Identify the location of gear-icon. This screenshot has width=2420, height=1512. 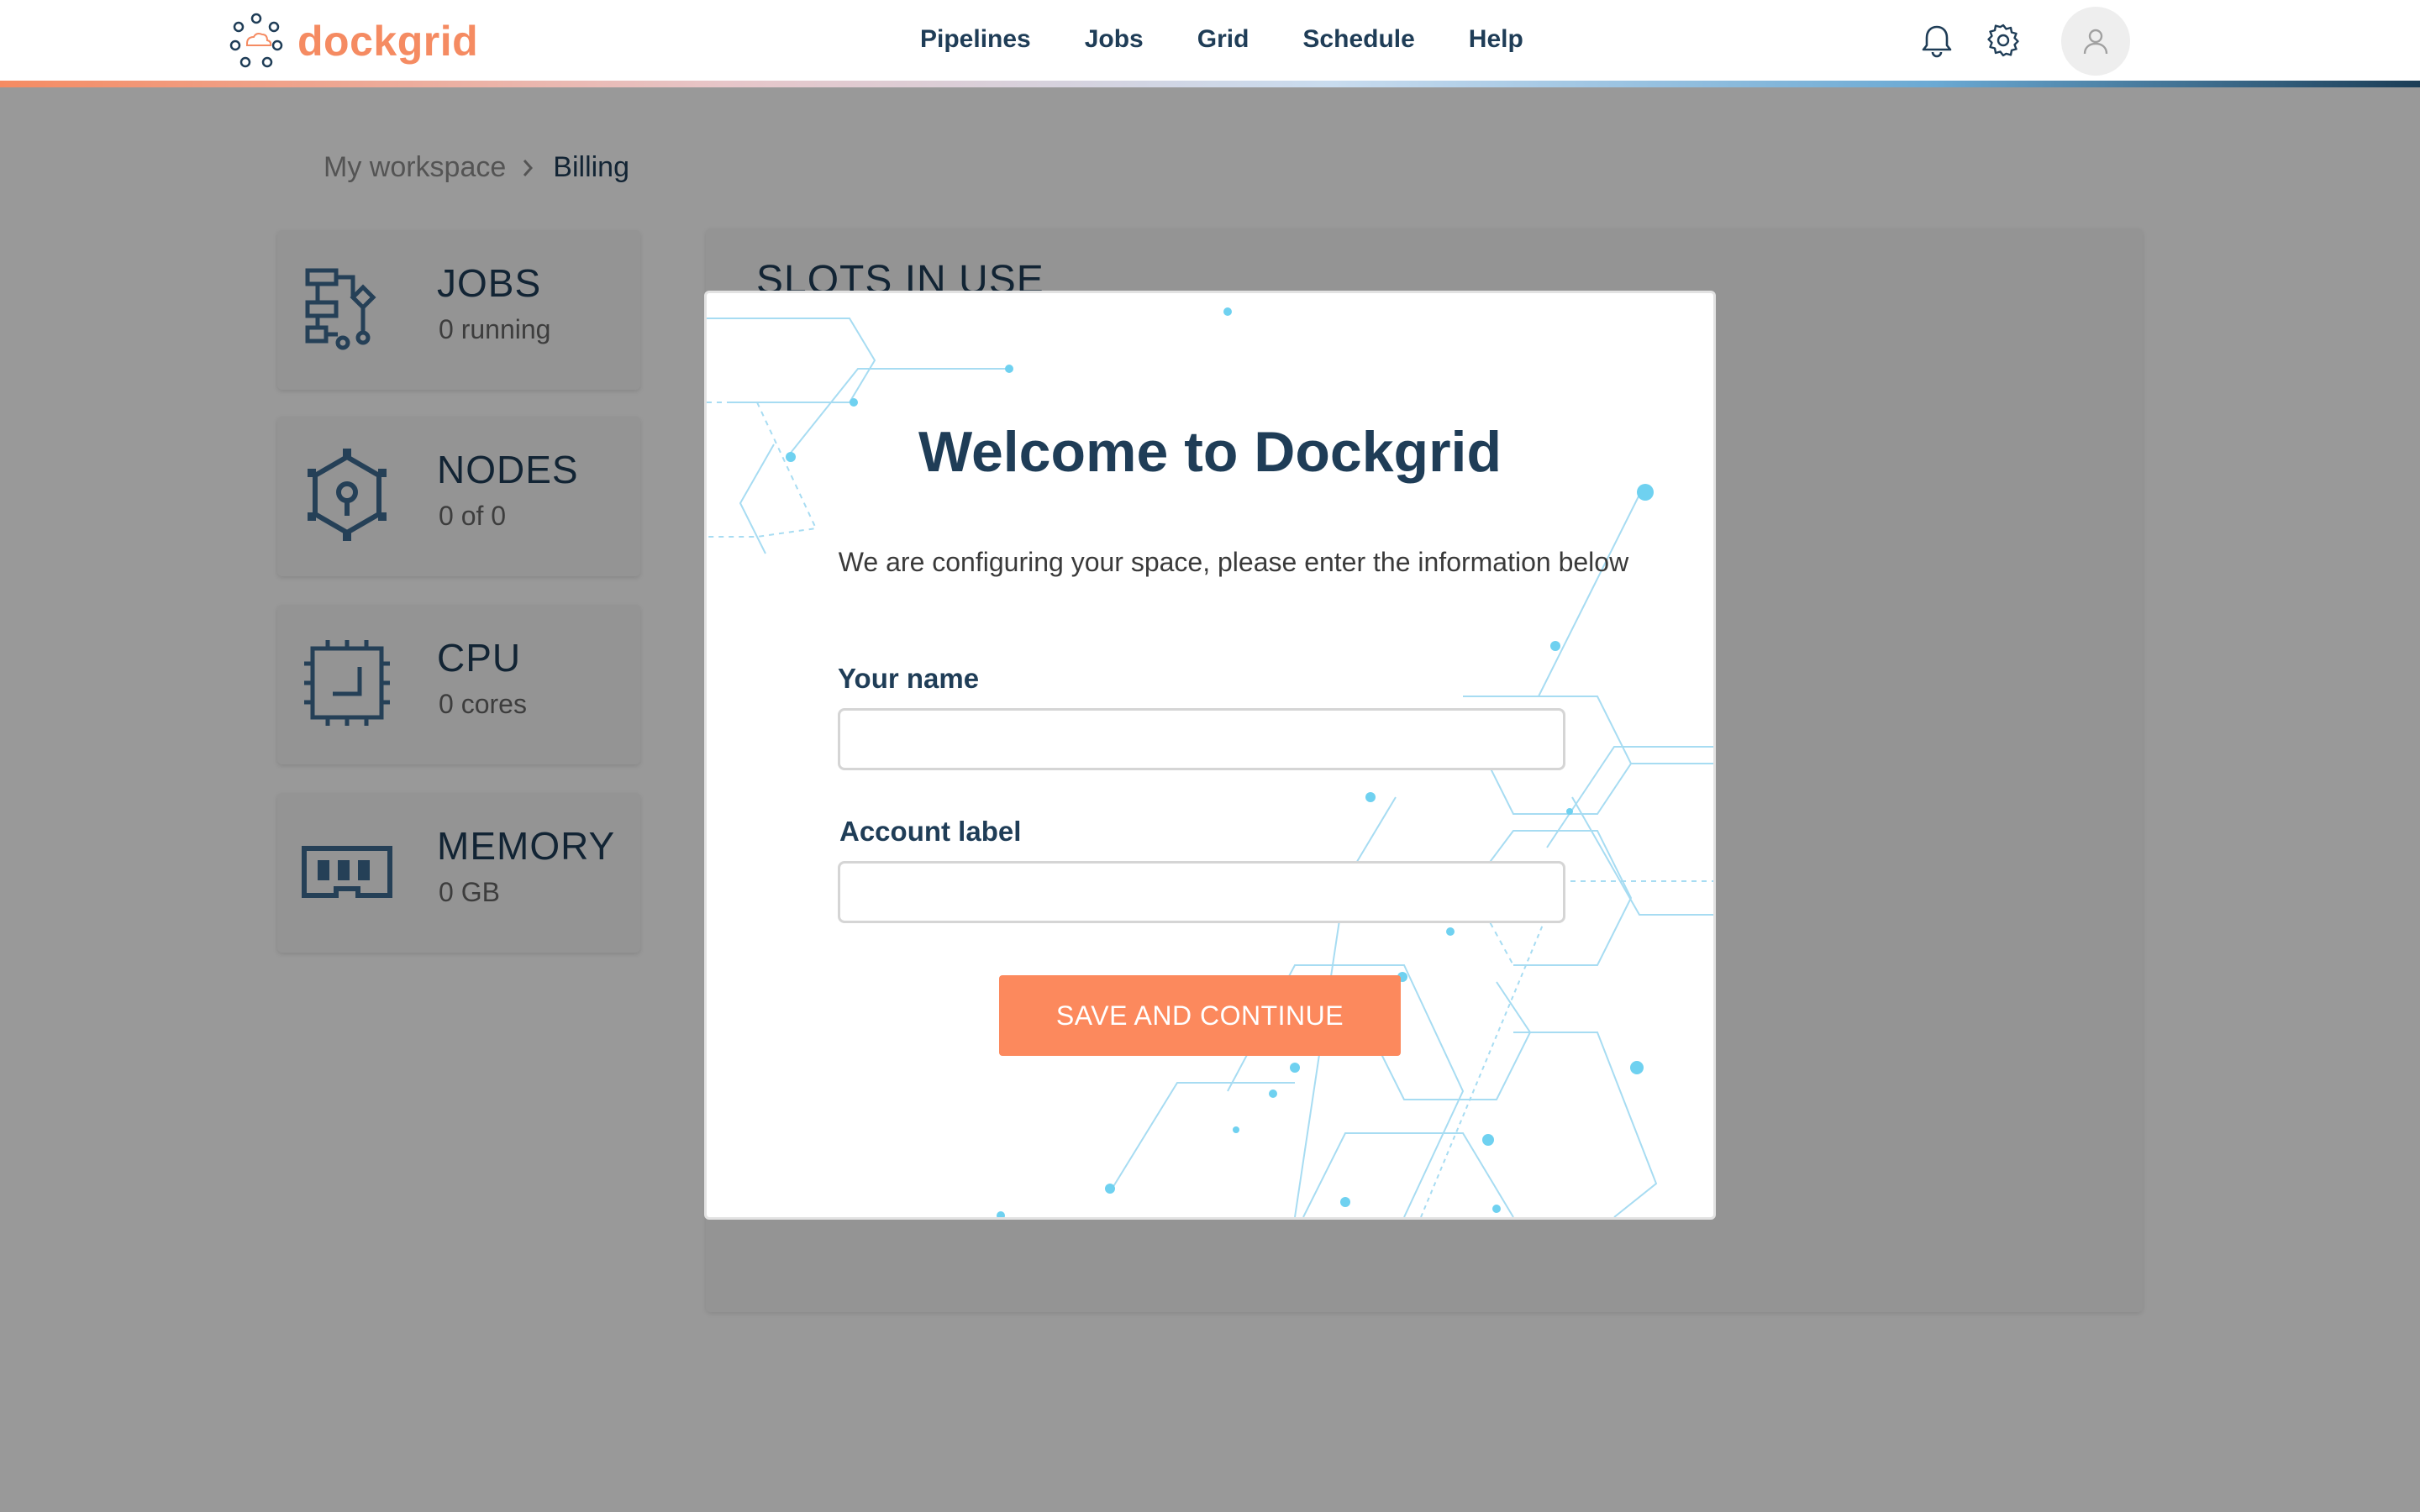
(2003, 40).